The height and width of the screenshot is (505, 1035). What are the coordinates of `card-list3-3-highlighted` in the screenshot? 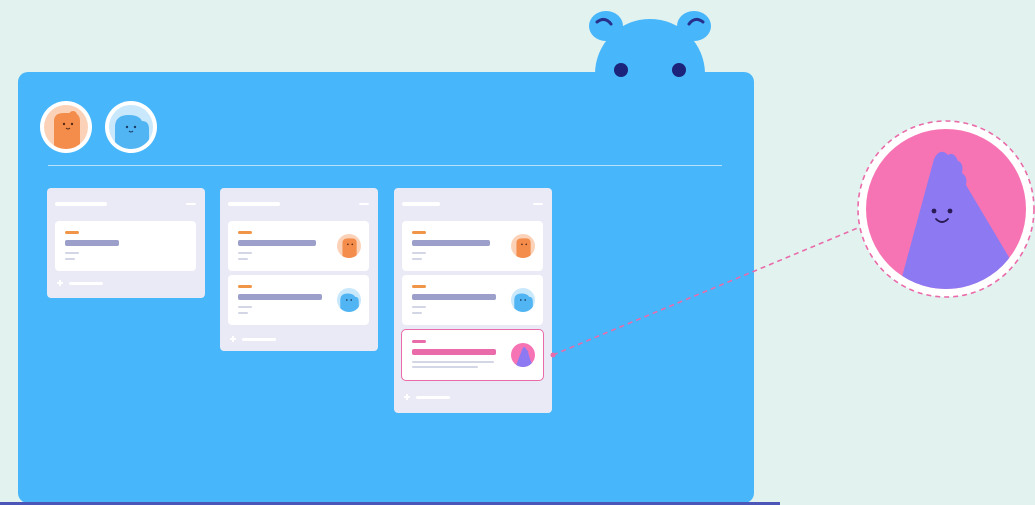 It's located at (472, 355).